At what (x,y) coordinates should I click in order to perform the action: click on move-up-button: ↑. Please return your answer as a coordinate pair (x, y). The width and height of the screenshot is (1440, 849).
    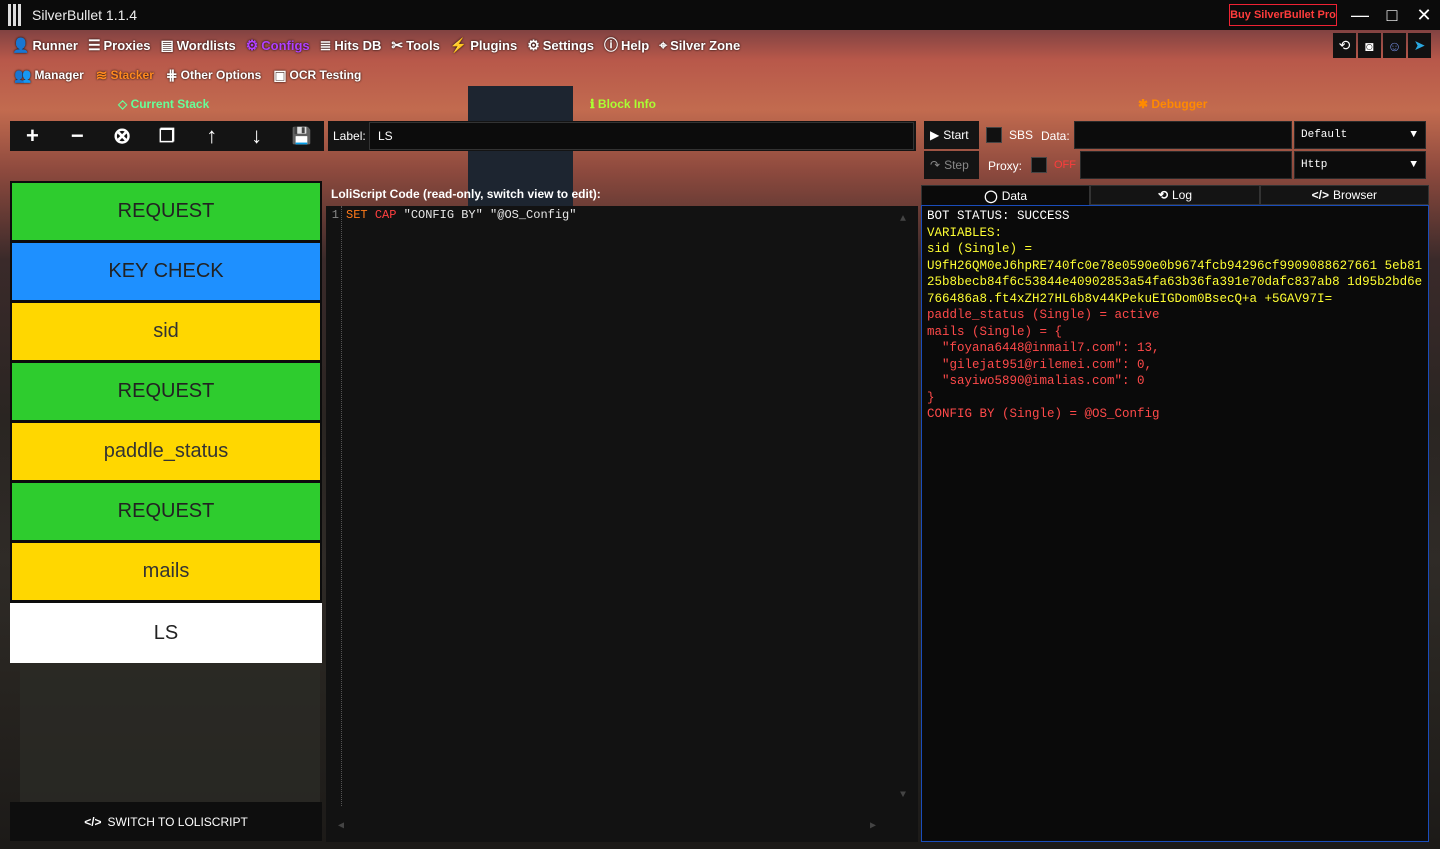
    Looking at the image, I should click on (212, 136).